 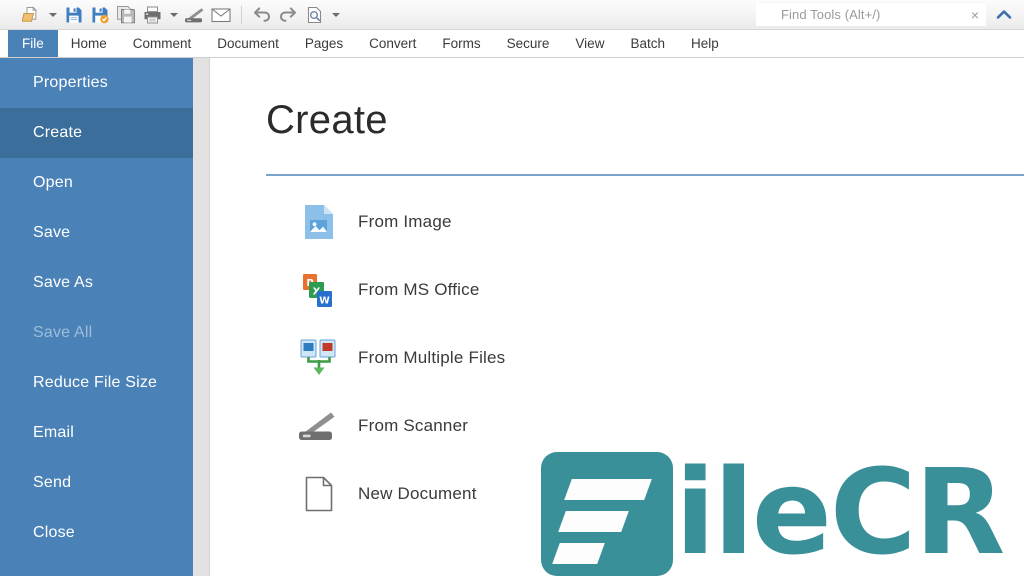 What do you see at coordinates (617, 290) in the screenshot?
I see `create-option-from-ms-office: P X W From MS Office` at bounding box center [617, 290].